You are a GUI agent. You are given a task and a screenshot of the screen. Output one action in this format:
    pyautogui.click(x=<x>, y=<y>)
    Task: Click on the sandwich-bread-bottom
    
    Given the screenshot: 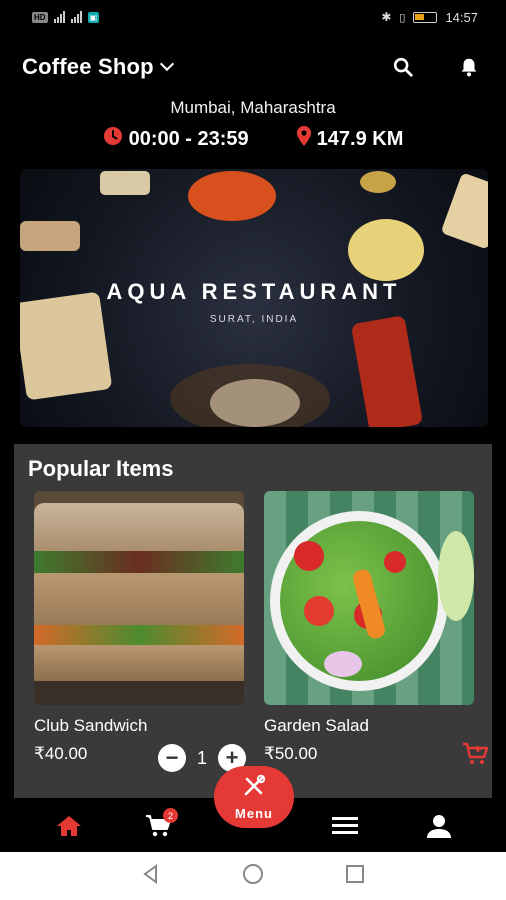 What is the action you would take?
    pyautogui.click(x=139, y=663)
    